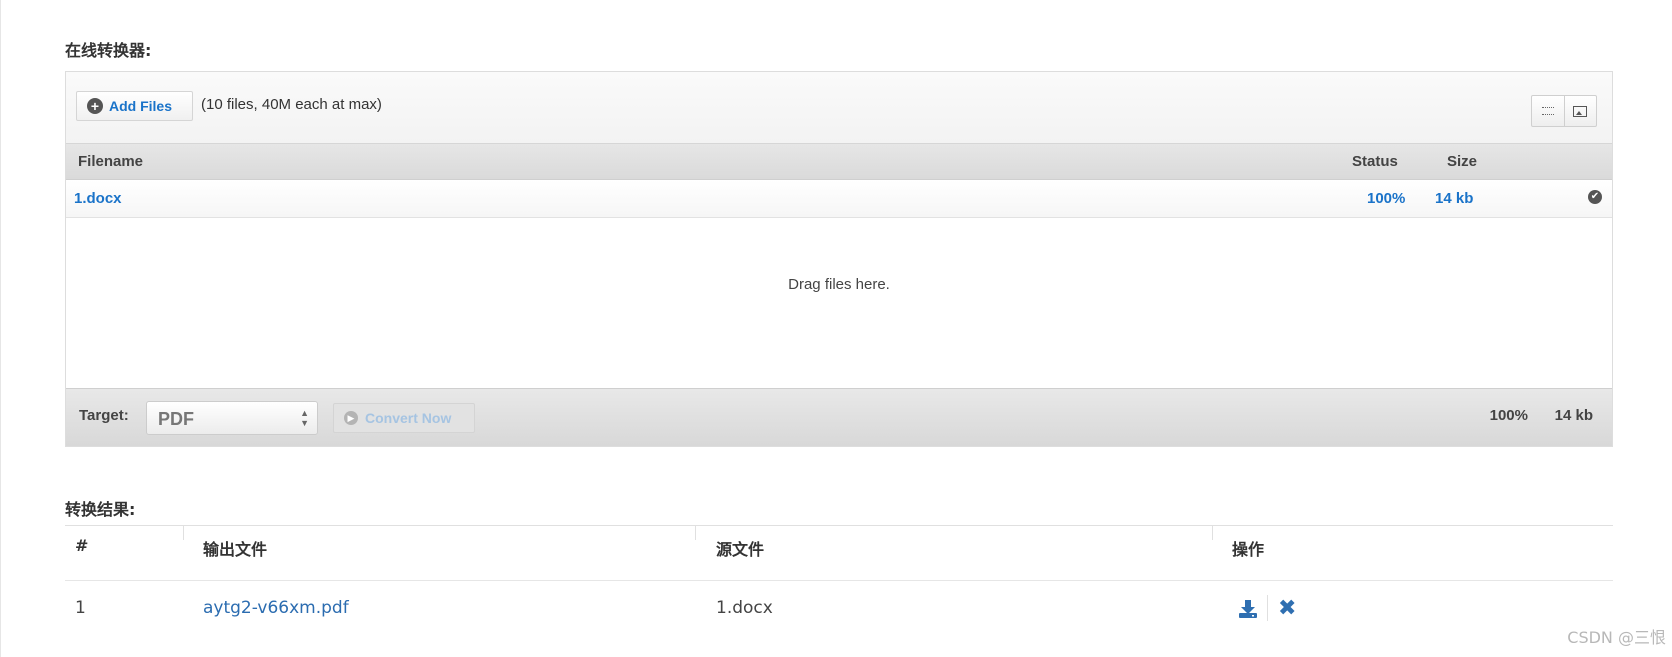 The width and height of the screenshot is (1672, 657). I want to click on thumbnail-view-button, so click(1580, 111).